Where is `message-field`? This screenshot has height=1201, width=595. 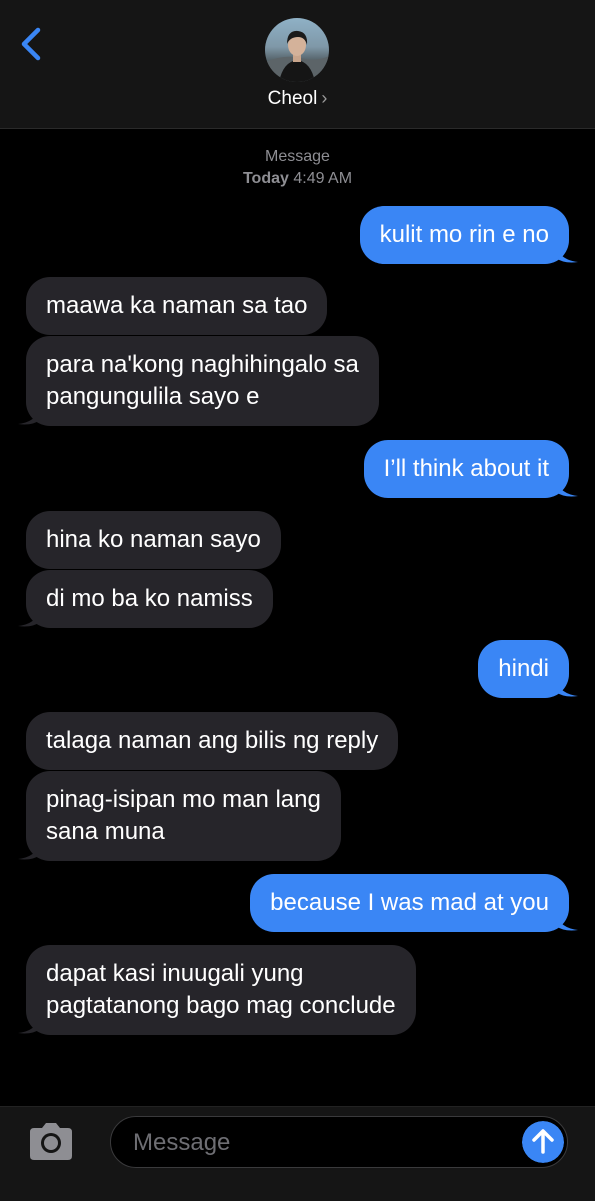 message-field is located at coordinates (339, 1142).